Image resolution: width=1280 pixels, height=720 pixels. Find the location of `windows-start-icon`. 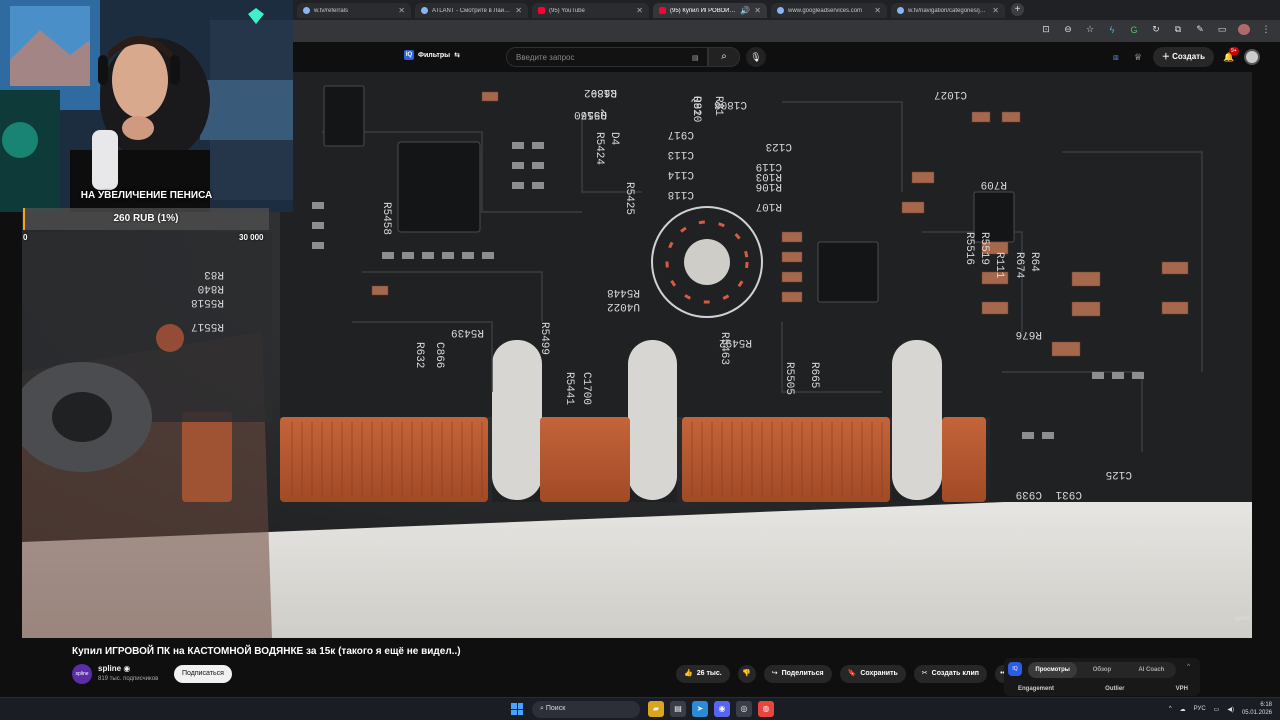

windows-start-icon is located at coordinates (517, 709).